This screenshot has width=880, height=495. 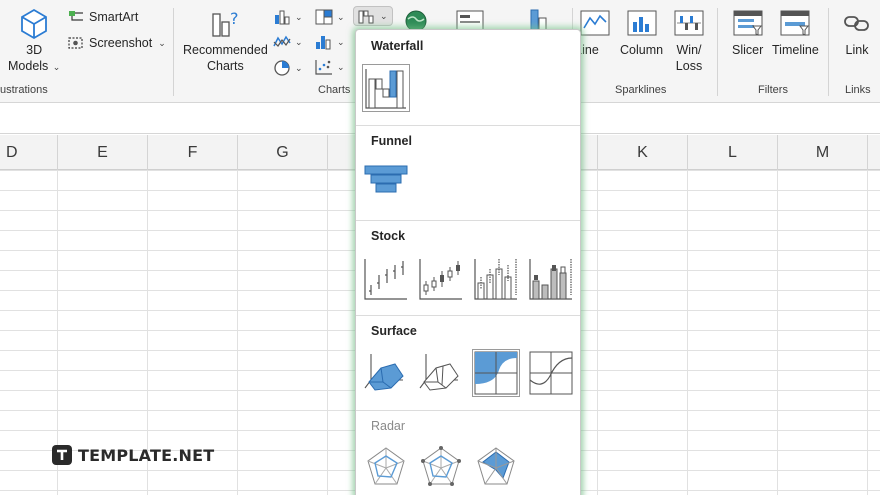 I want to click on statistic-chart-button: ⌄, so click(x=330, y=42).